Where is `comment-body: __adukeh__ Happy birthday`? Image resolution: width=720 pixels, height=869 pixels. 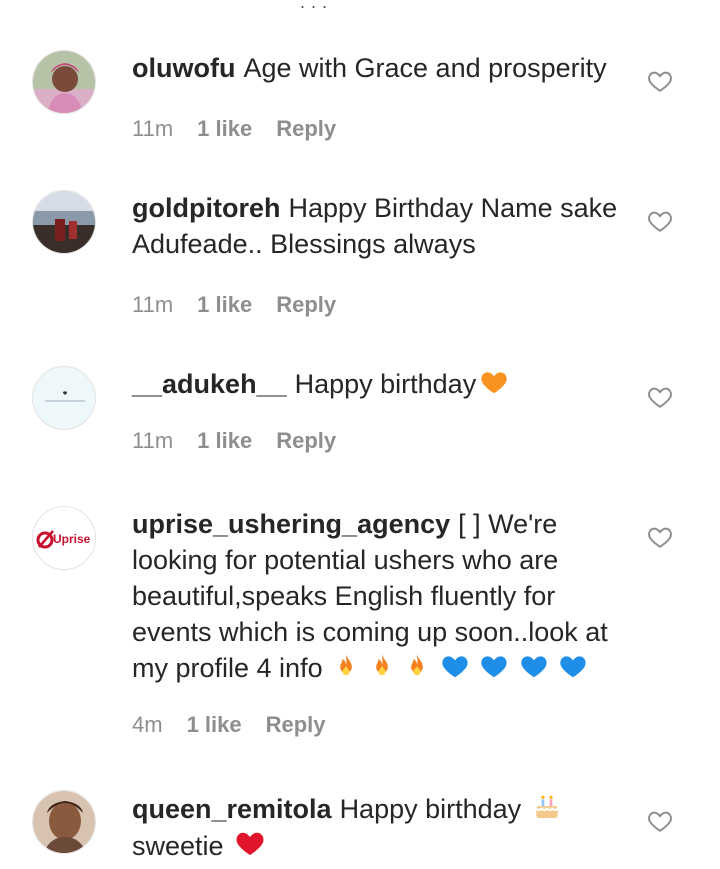 comment-body: __adukeh__ Happy birthday is located at coordinates (382, 384).